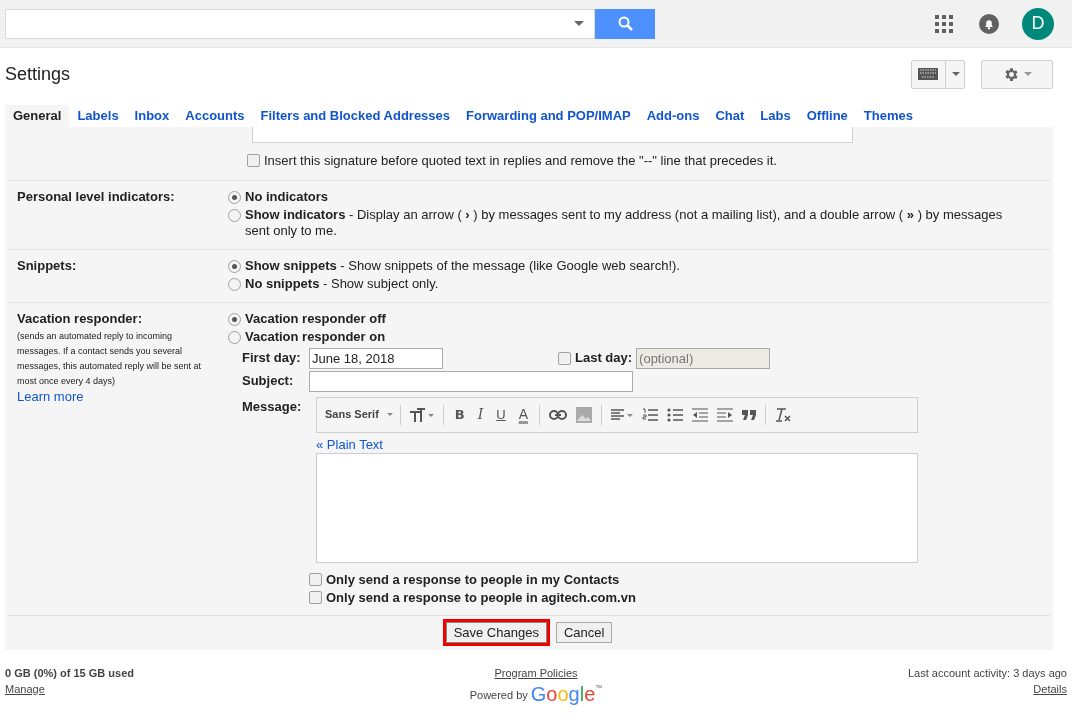 The width and height of the screenshot is (1072, 728). Describe the element at coordinates (421, 414) in the screenshot. I see `text-size-icon` at that location.